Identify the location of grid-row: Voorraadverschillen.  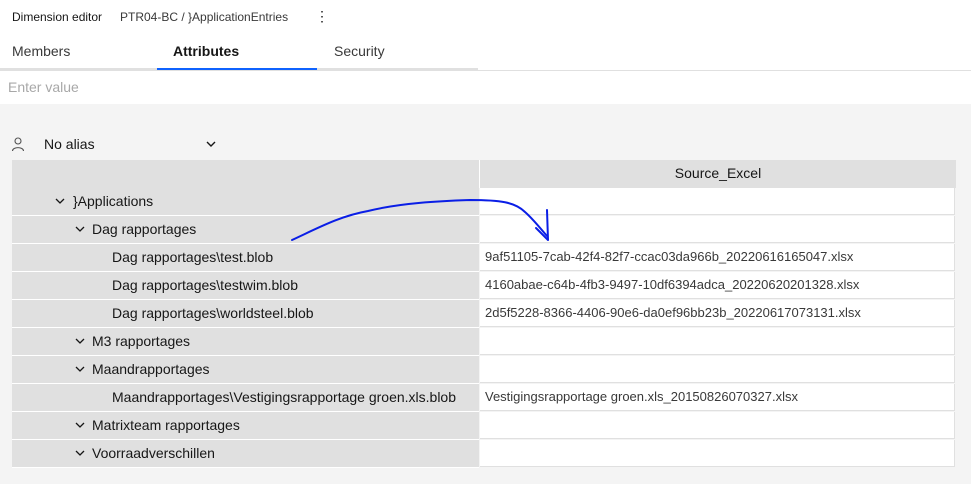
(484, 454).